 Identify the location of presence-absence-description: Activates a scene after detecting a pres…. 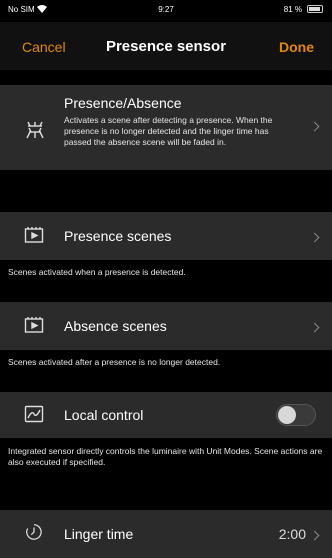
(168, 131).